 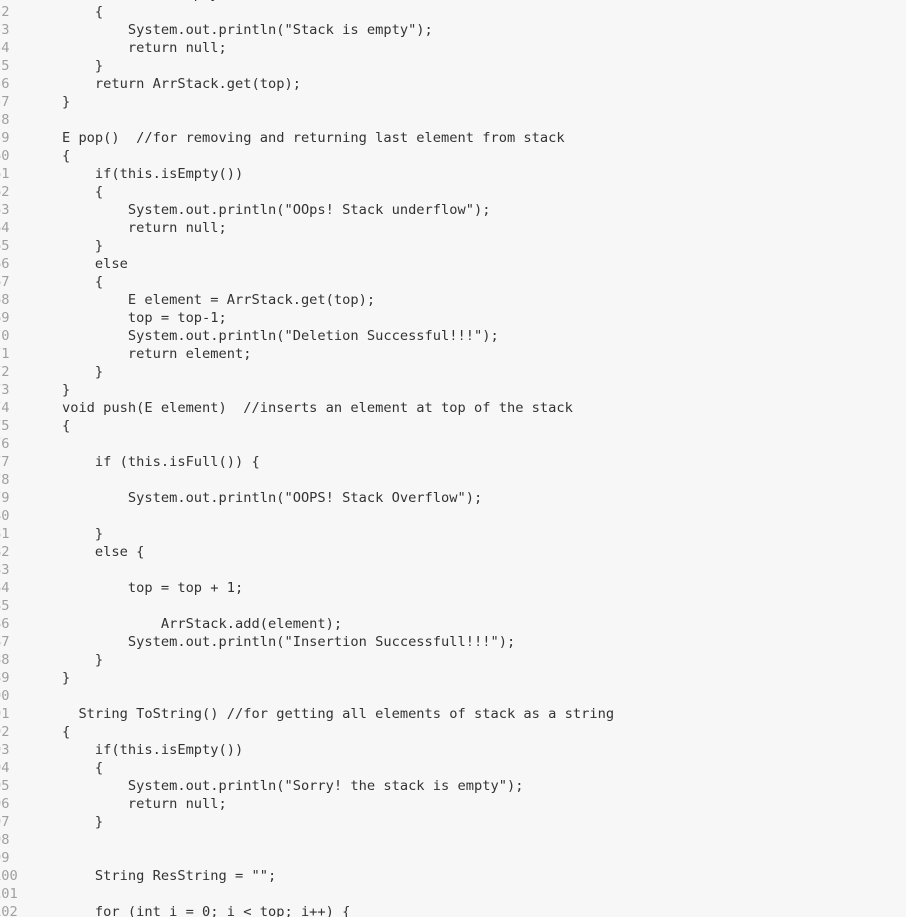 What do you see at coordinates (307, 246) in the screenshot?
I see `code-line: 65 }` at bounding box center [307, 246].